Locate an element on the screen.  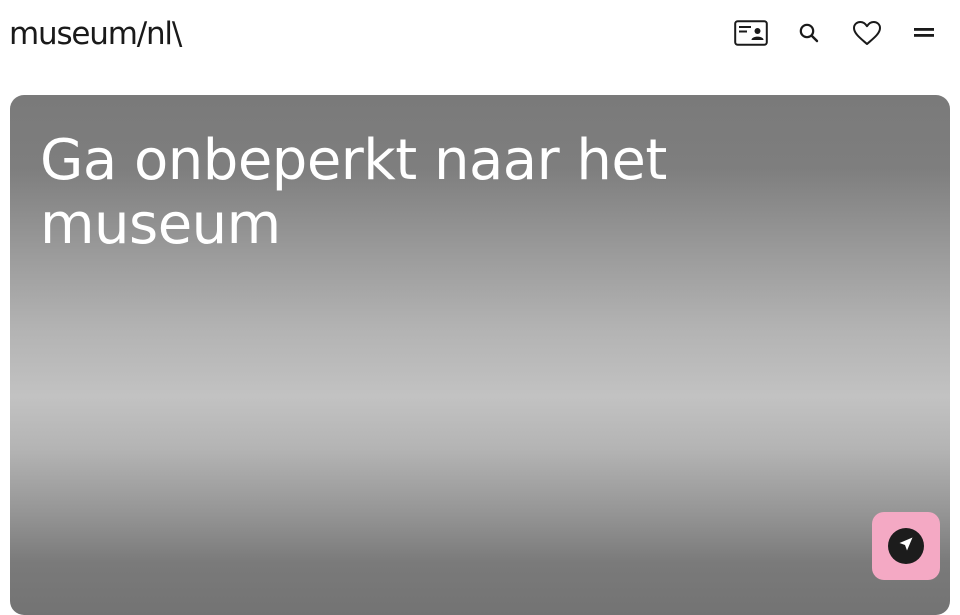
route-button-circle is located at coordinates (906, 546).